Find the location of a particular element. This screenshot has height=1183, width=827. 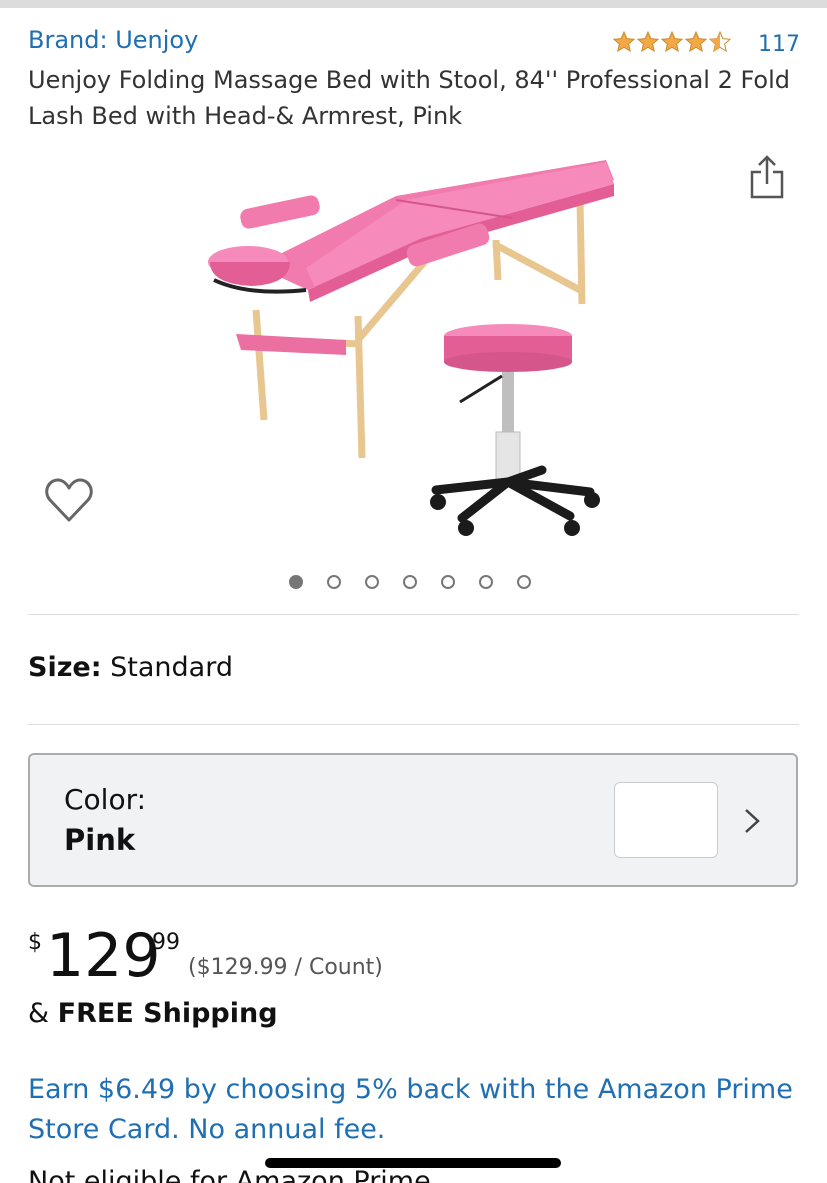

free-shipping-label: FREE Shipping is located at coordinates (167, 1013).